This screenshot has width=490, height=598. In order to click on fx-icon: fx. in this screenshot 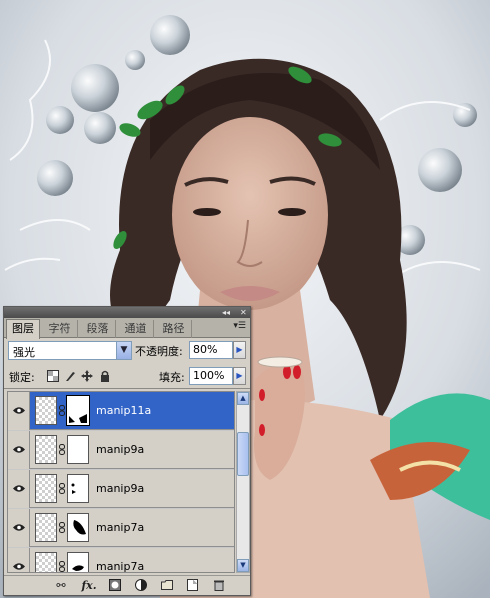, I will do `click(89, 586)`.